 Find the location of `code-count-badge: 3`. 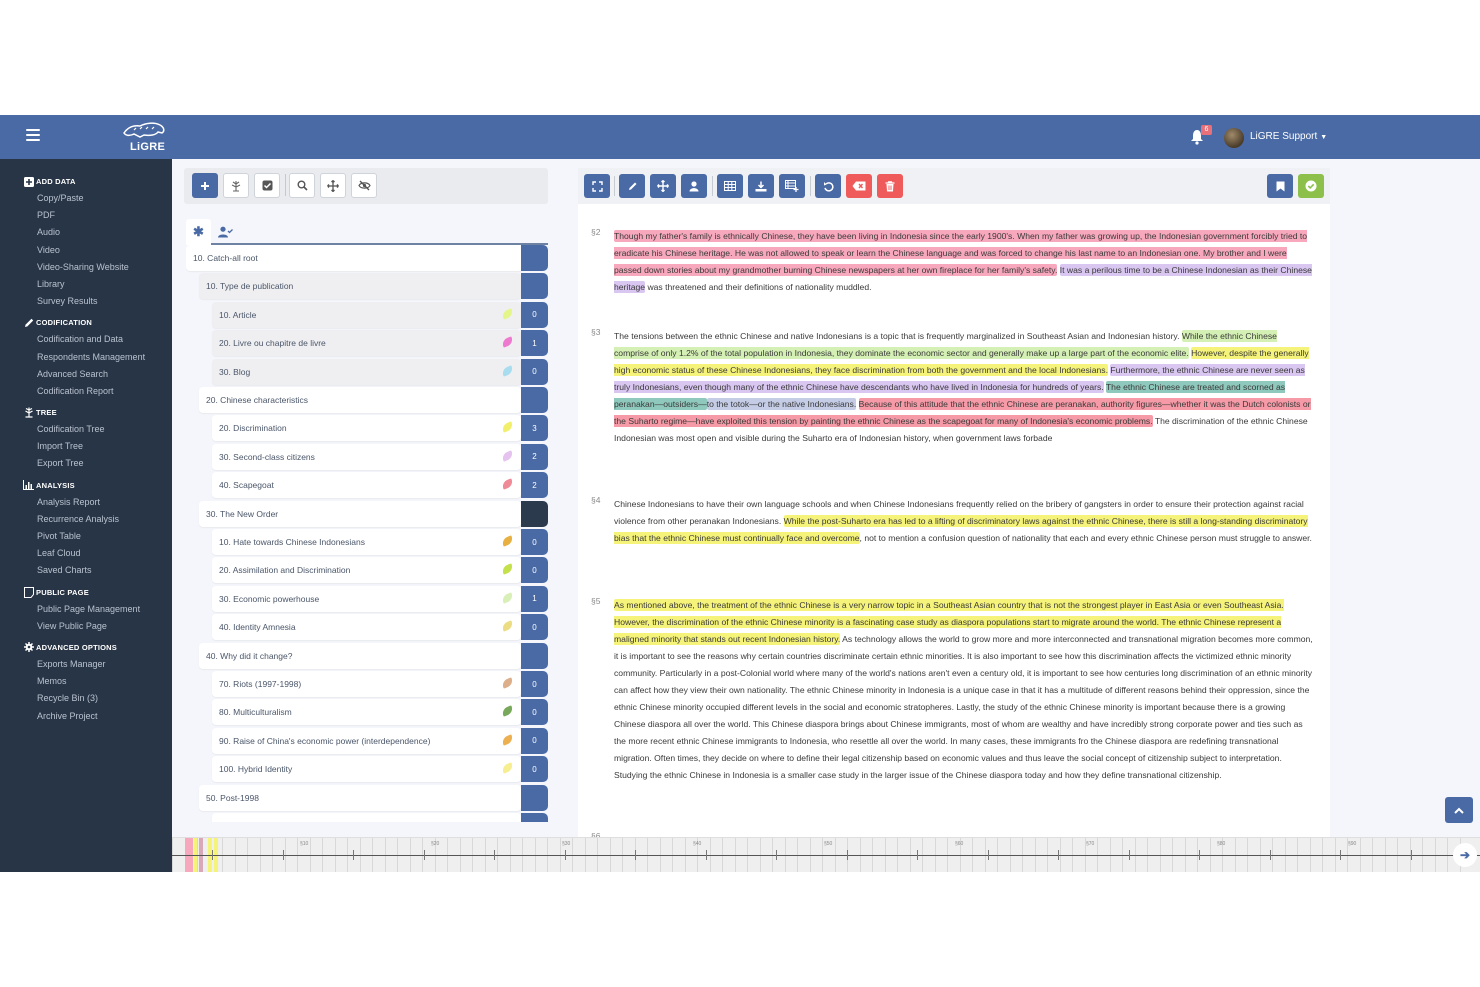

code-count-badge: 3 is located at coordinates (534, 428).